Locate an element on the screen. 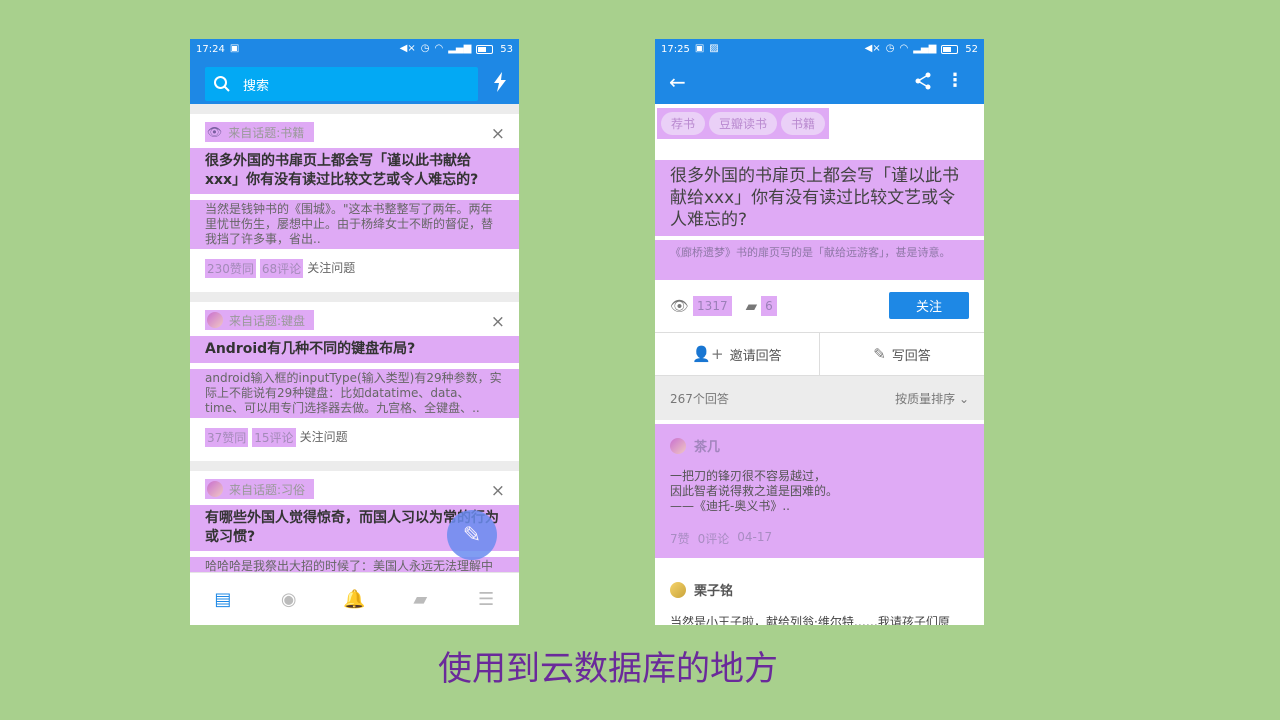 The image size is (1280, 720). comment-count: 68评论 is located at coordinates (281, 268).